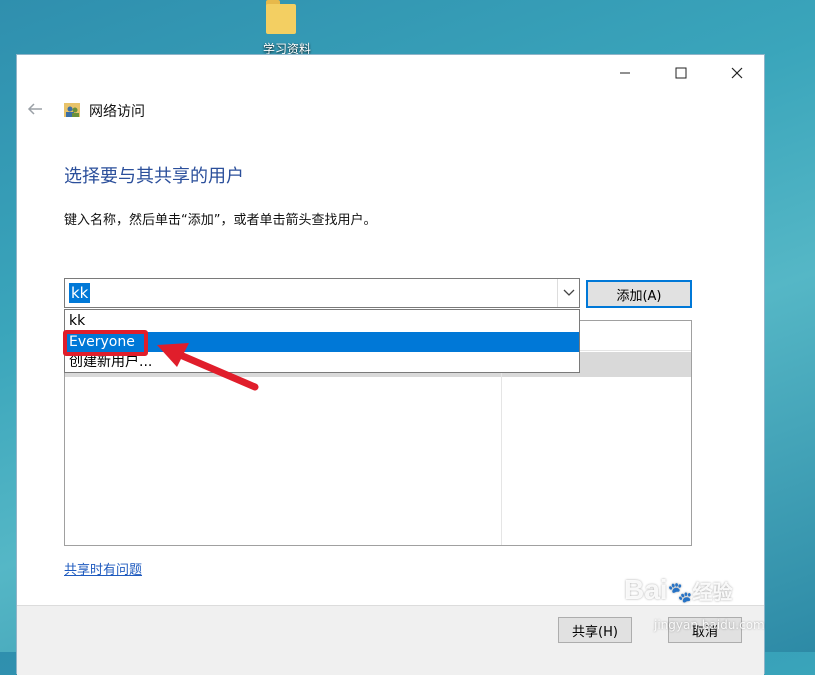 This screenshot has width=815, height=675. What do you see at coordinates (709, 625) in the screenshot?
I see `watermark-url: jingyan.baidu.com` at bounding box center [709, 625].